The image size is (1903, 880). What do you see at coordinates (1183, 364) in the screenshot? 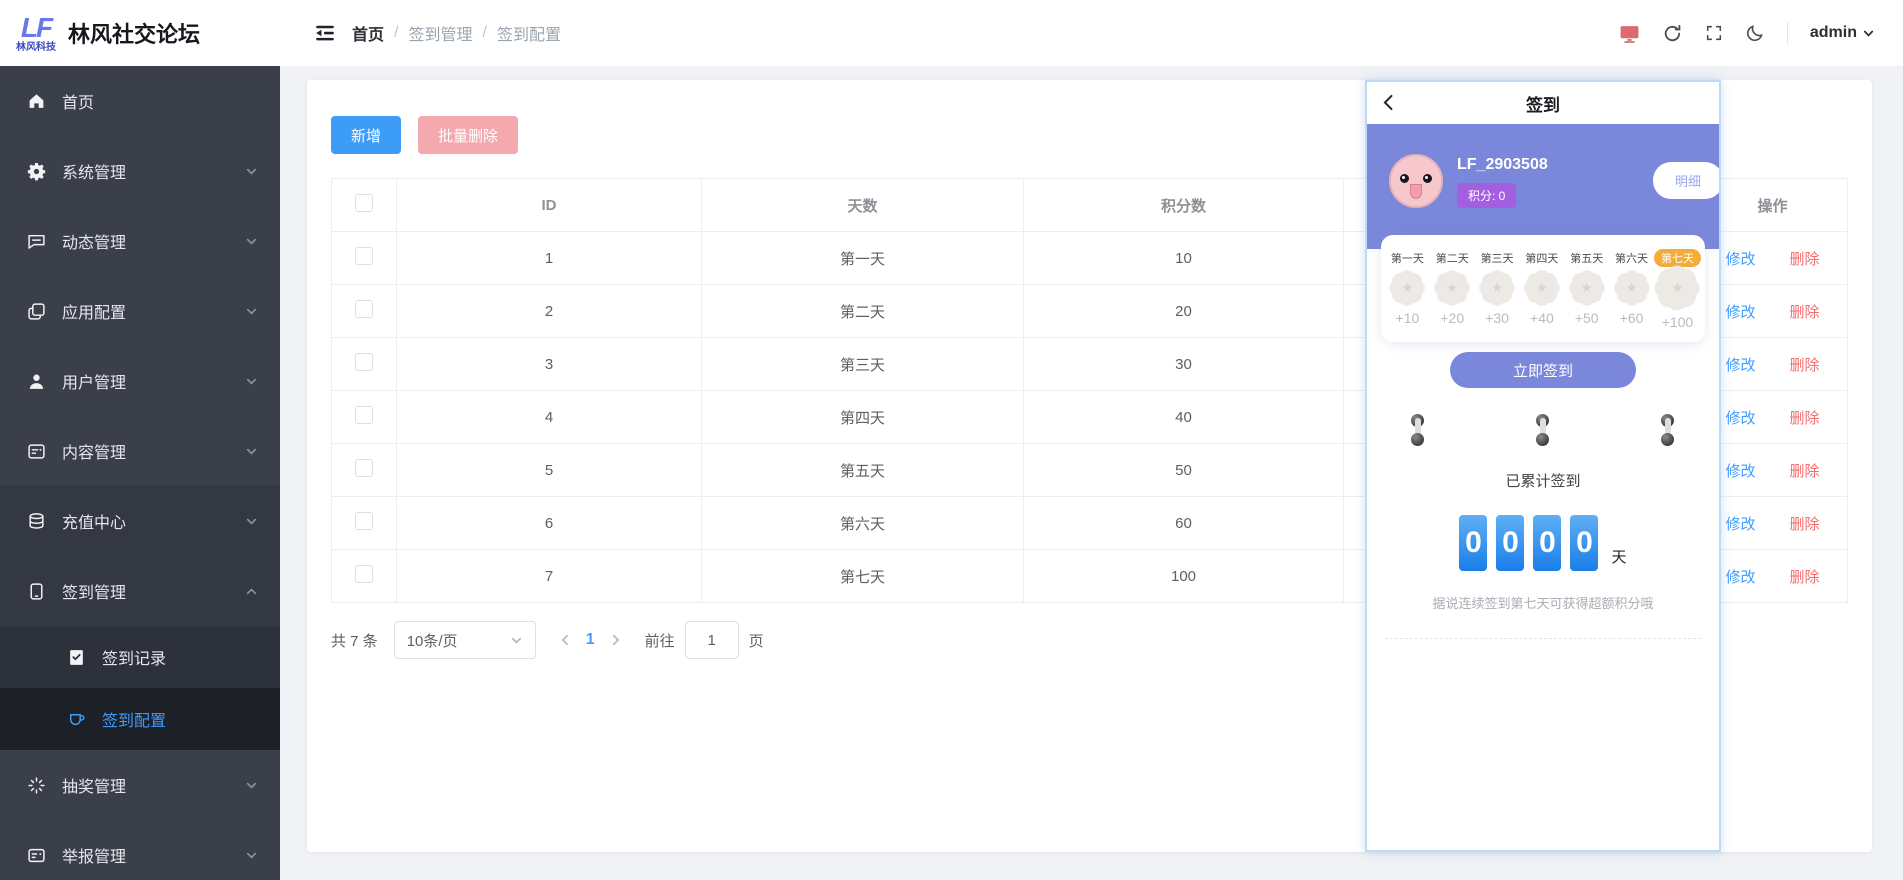
I see `cell-points: 30` at bounding box center [1183, 364].